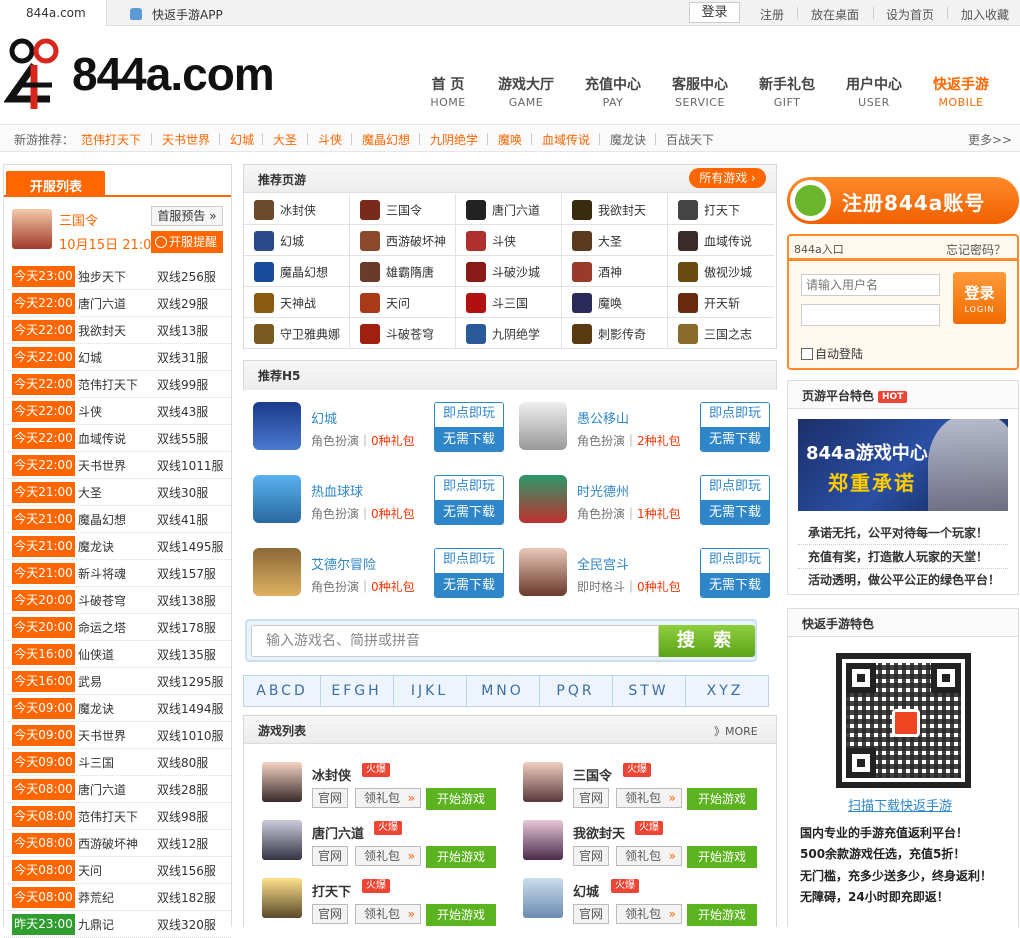 This screenshot has height=938, width=1020. What do you see at coordinates (182, 816) in the screenshot?
I see `server-number: 双线98服` at bounding box center [182, 816].